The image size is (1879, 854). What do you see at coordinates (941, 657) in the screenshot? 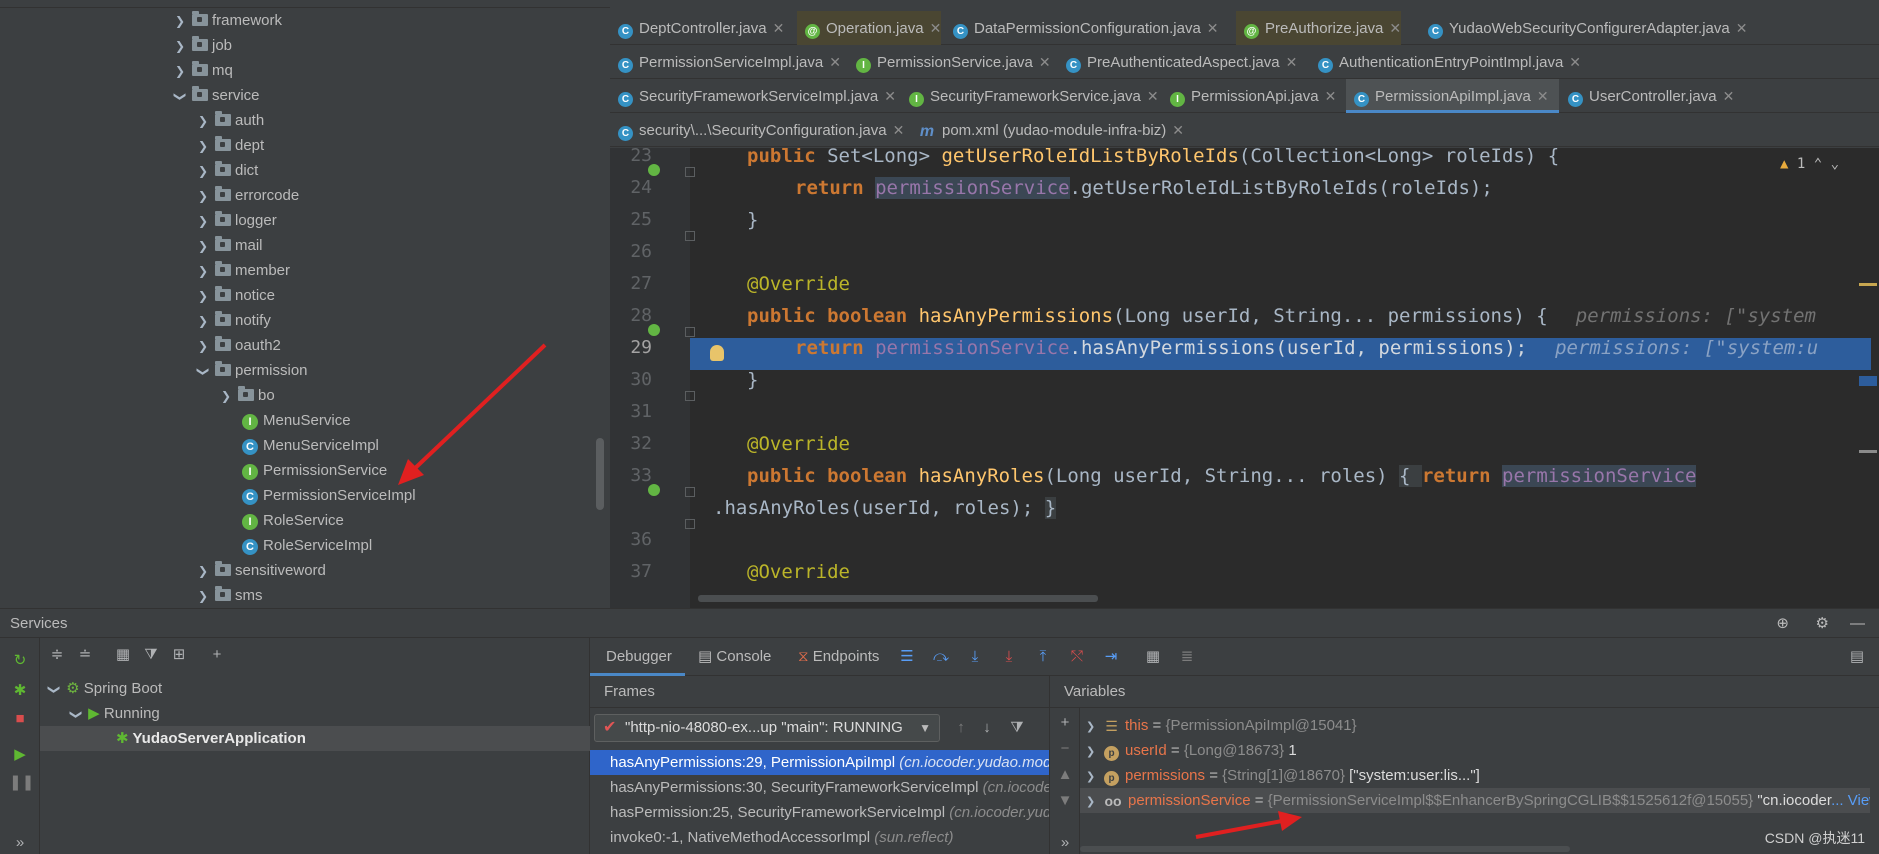
I see `step-over-icon: ⤼` at bounding box center [941, 657].